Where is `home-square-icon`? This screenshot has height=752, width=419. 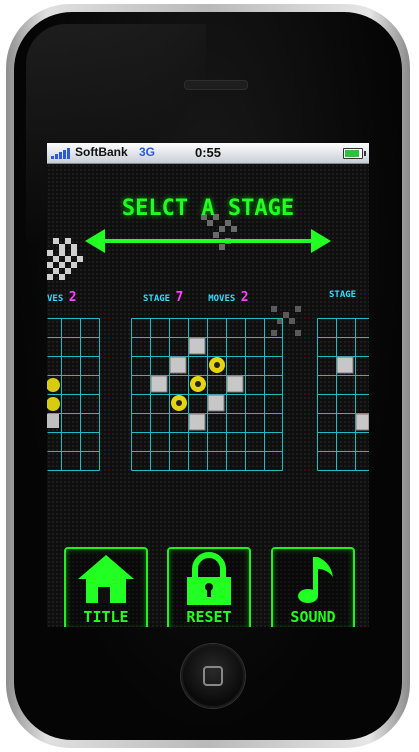 home-square-icon is located at coordinates (213, 676).